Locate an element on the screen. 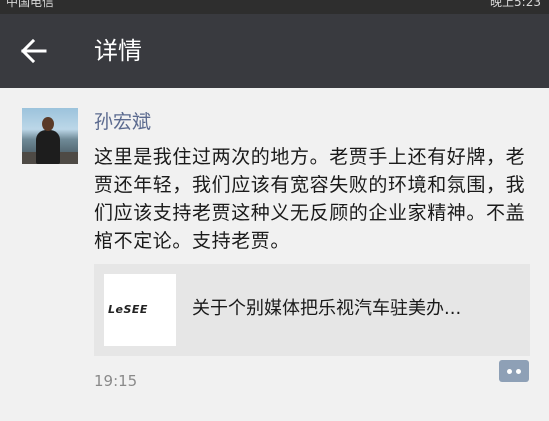 This screenshot has width=549, height=421. link-thumbnail: LeSEE is located at coordinates (140, 310).